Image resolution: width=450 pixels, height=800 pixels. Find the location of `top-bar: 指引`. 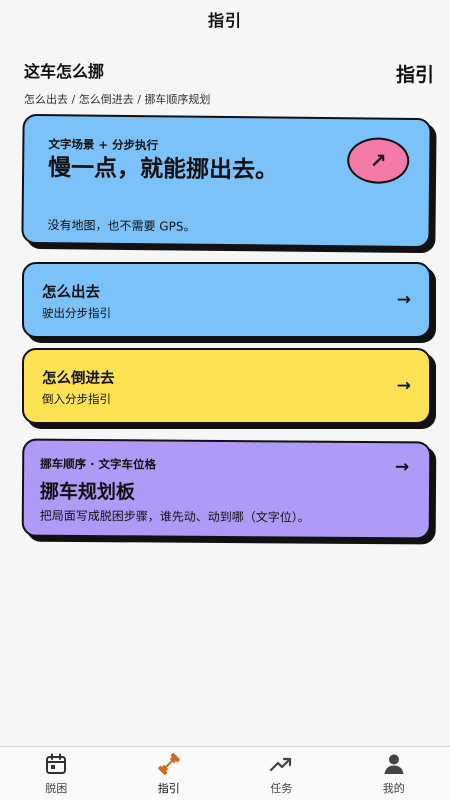

top-bar: 指引 is located at coordinates (225, 19).